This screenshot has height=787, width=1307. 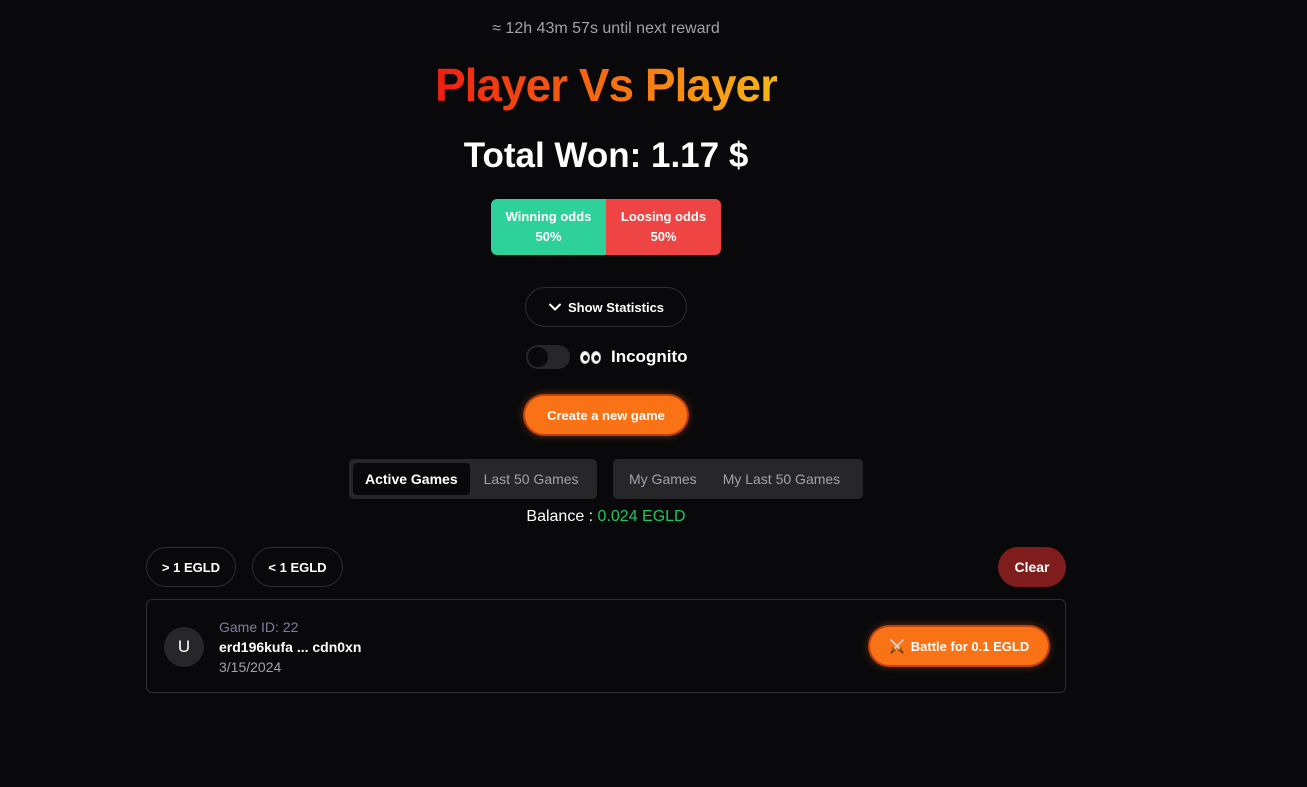 I want to click on page-title-text: Player Vs Player, so click(x=606, y=85).